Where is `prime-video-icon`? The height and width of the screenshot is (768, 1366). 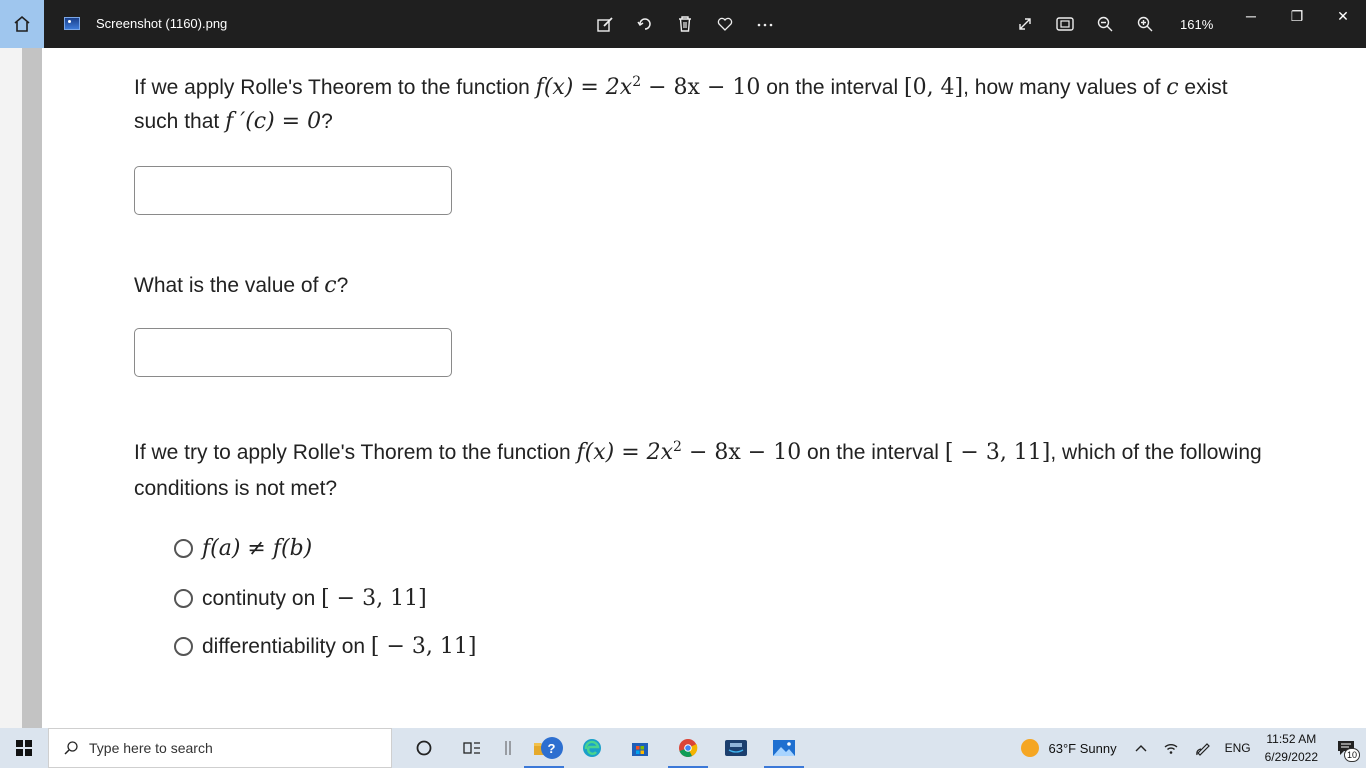
prime-video-icon is located at coordinates (736, 748).